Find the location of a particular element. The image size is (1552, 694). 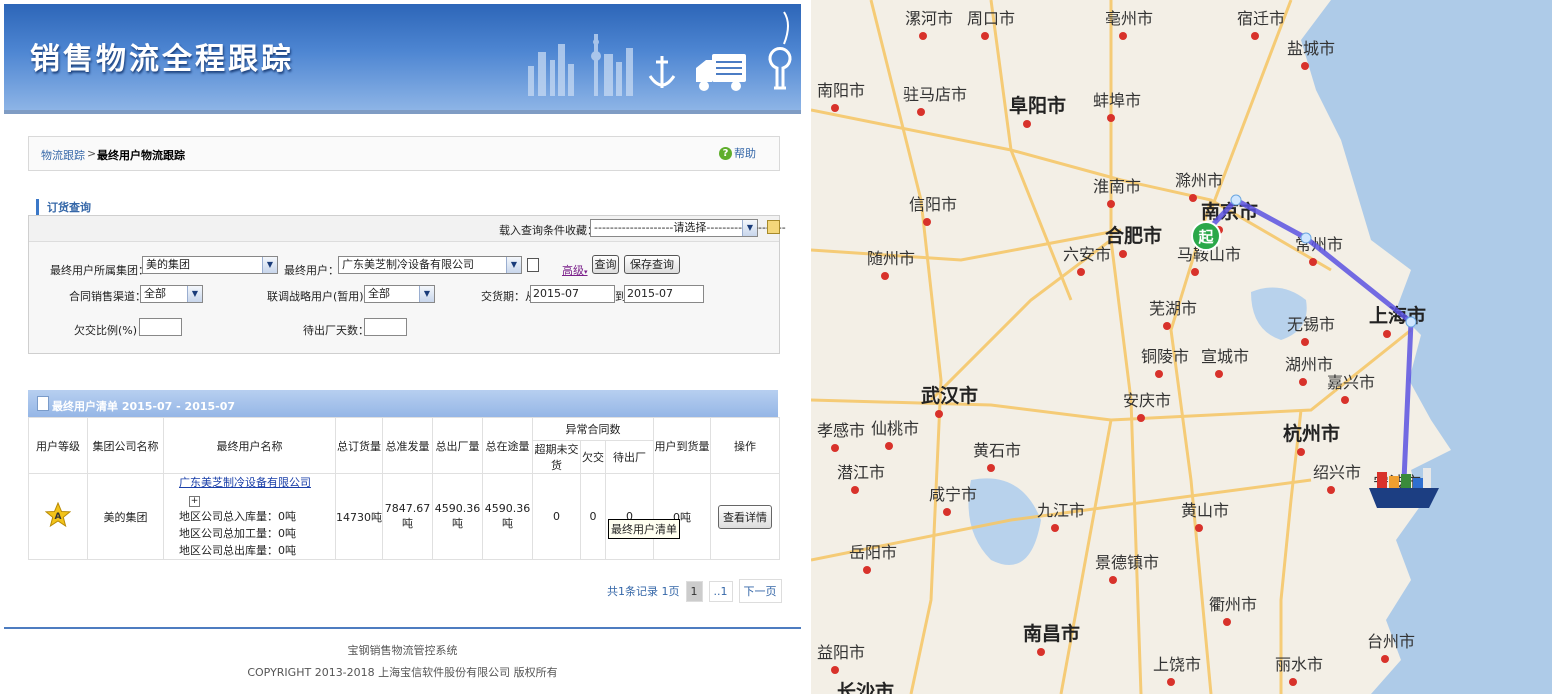

expand-icon: + is located at coordinates (194, 501).